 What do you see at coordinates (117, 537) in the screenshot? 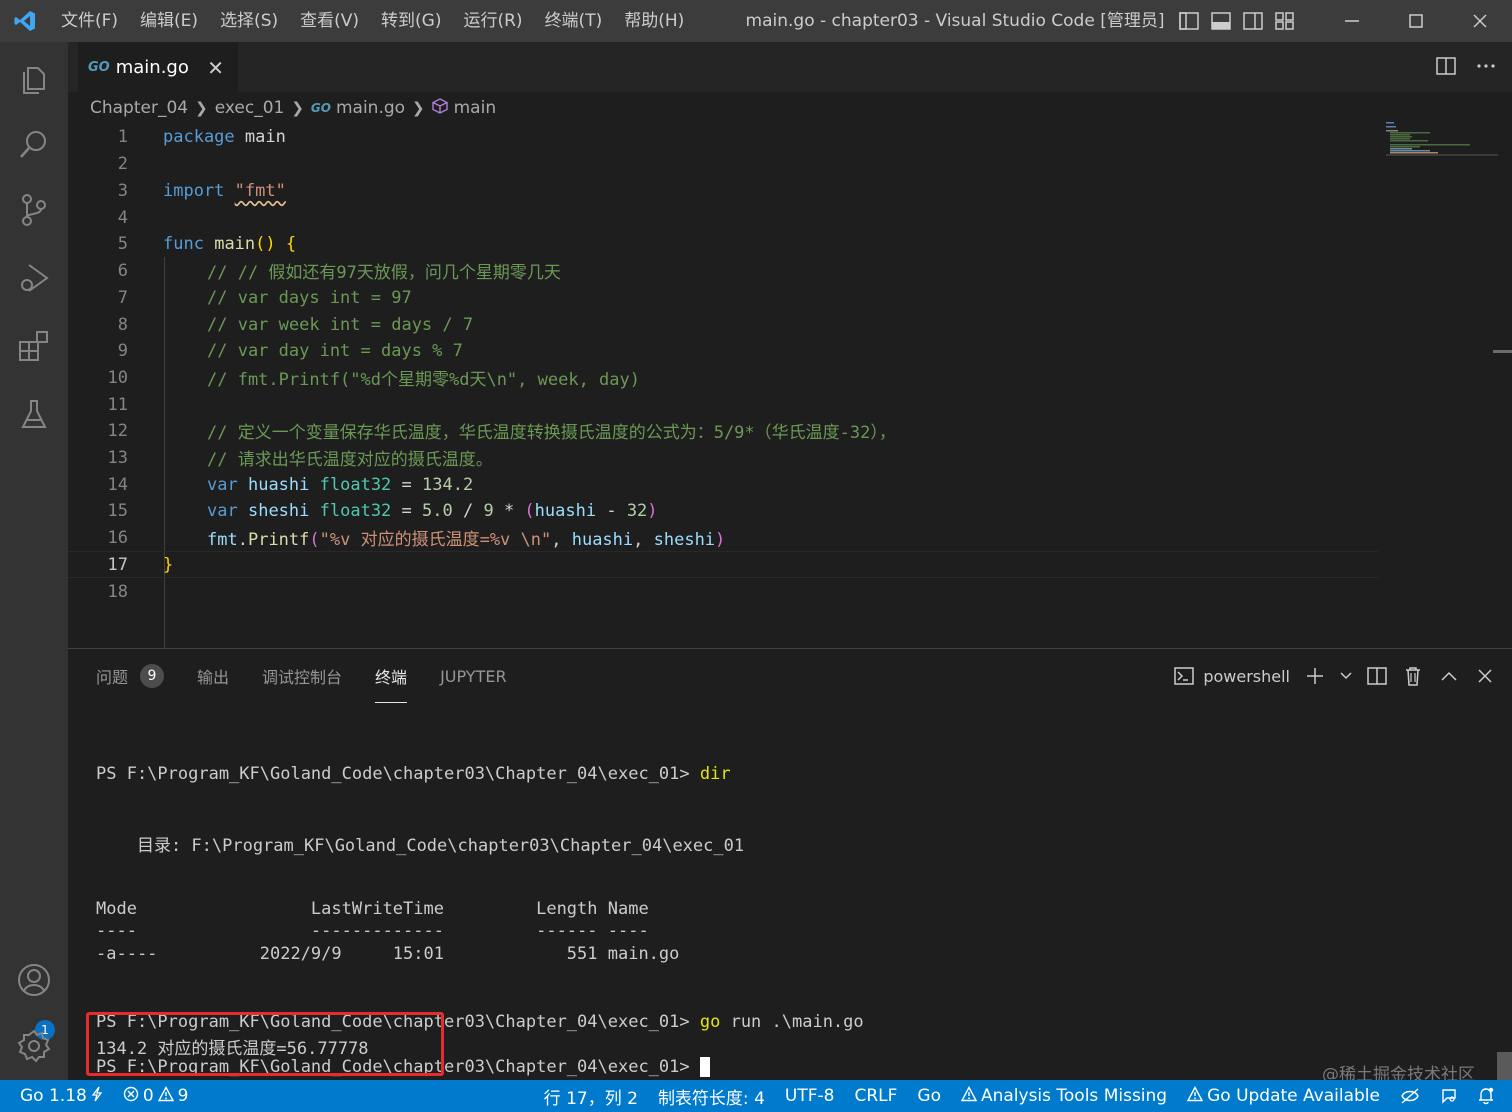
I see `line-number: 16` at bounding box center [117, 537].